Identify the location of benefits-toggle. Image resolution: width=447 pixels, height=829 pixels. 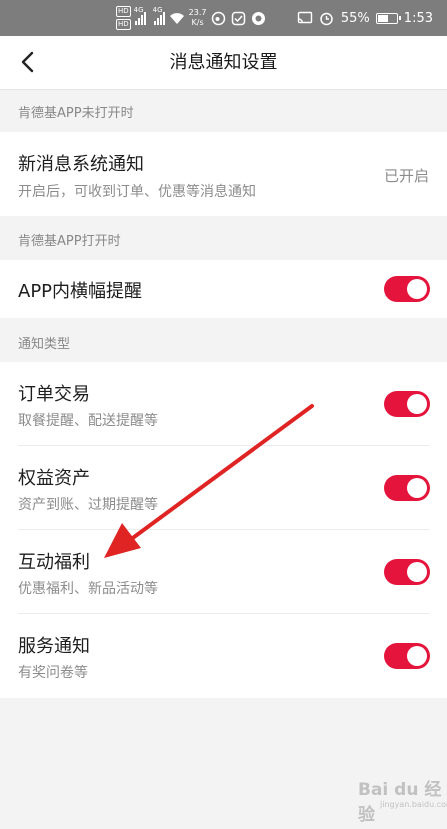
(407, 572).